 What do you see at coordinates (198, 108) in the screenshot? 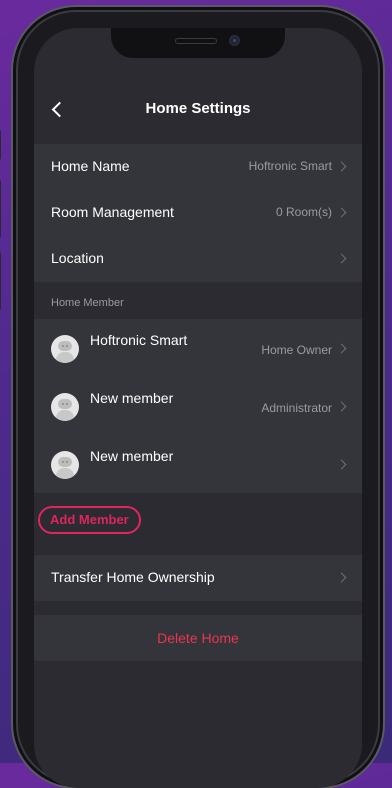
I see `page-title: Home Settings` at bounding box center [198, 108].